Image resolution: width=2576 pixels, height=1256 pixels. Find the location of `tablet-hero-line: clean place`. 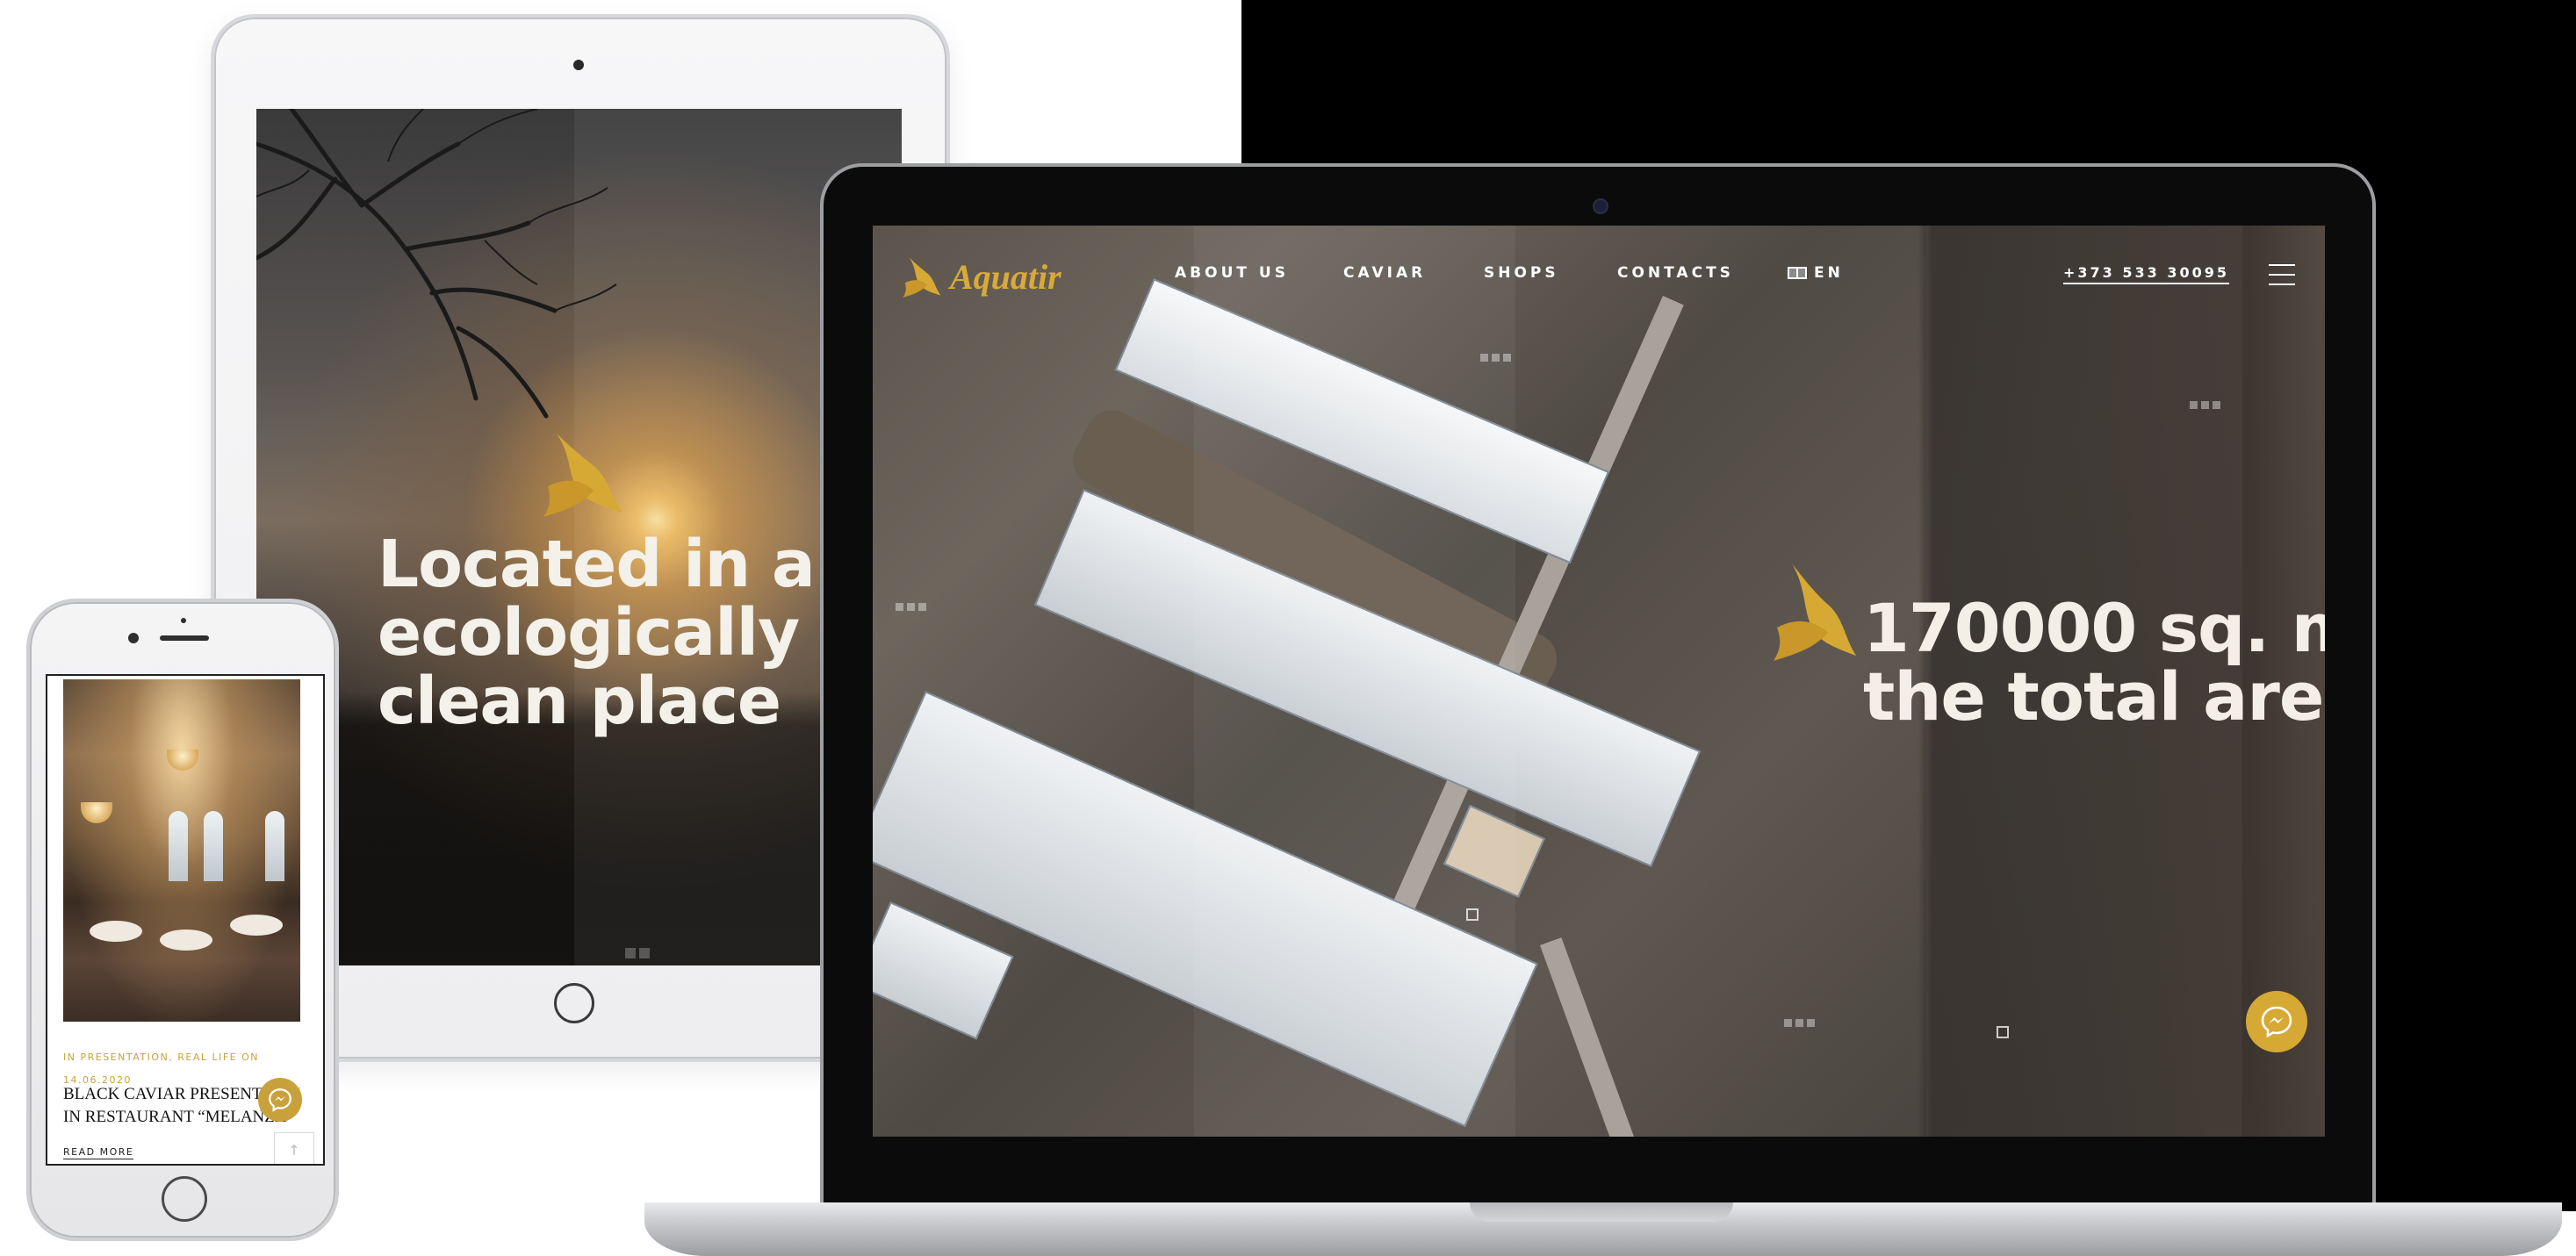

tablet-hero-line: clean place is located at coordinates (579, 701).